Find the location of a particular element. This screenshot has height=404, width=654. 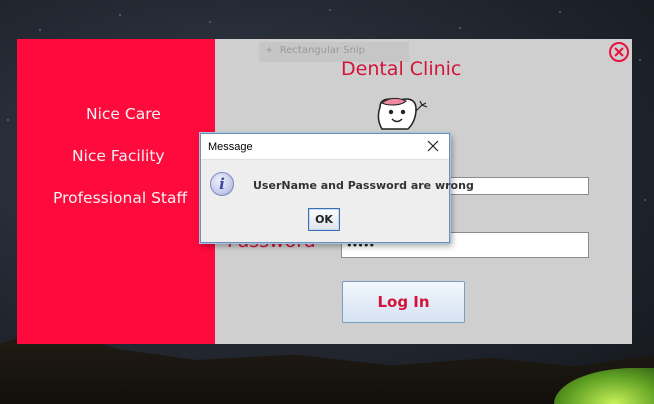

app-title: Dental Clinic is located at coordinates (401, 69).